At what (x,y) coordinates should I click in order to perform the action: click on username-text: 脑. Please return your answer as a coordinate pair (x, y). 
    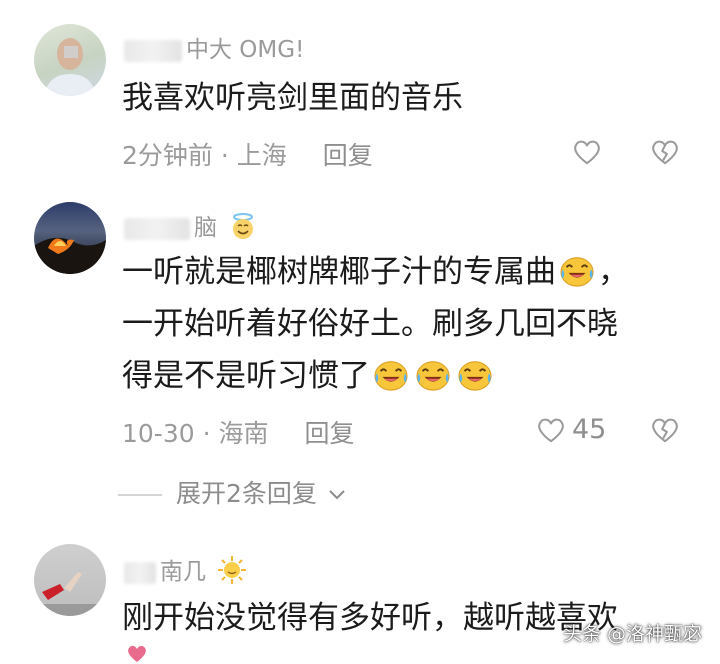
    Looking at the image, I should click on (205, 228).